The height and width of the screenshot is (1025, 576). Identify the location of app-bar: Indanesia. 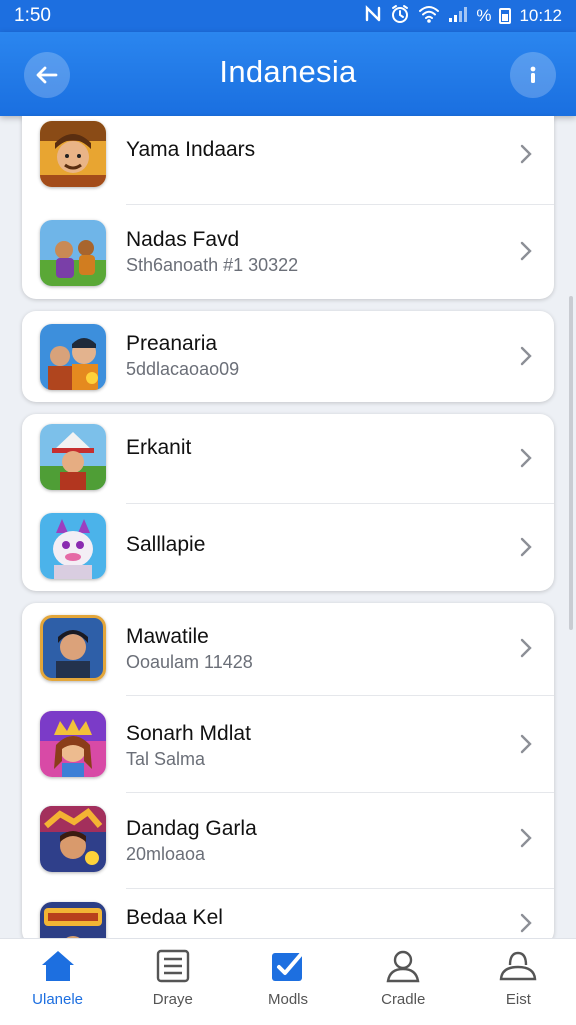
(288, 74).